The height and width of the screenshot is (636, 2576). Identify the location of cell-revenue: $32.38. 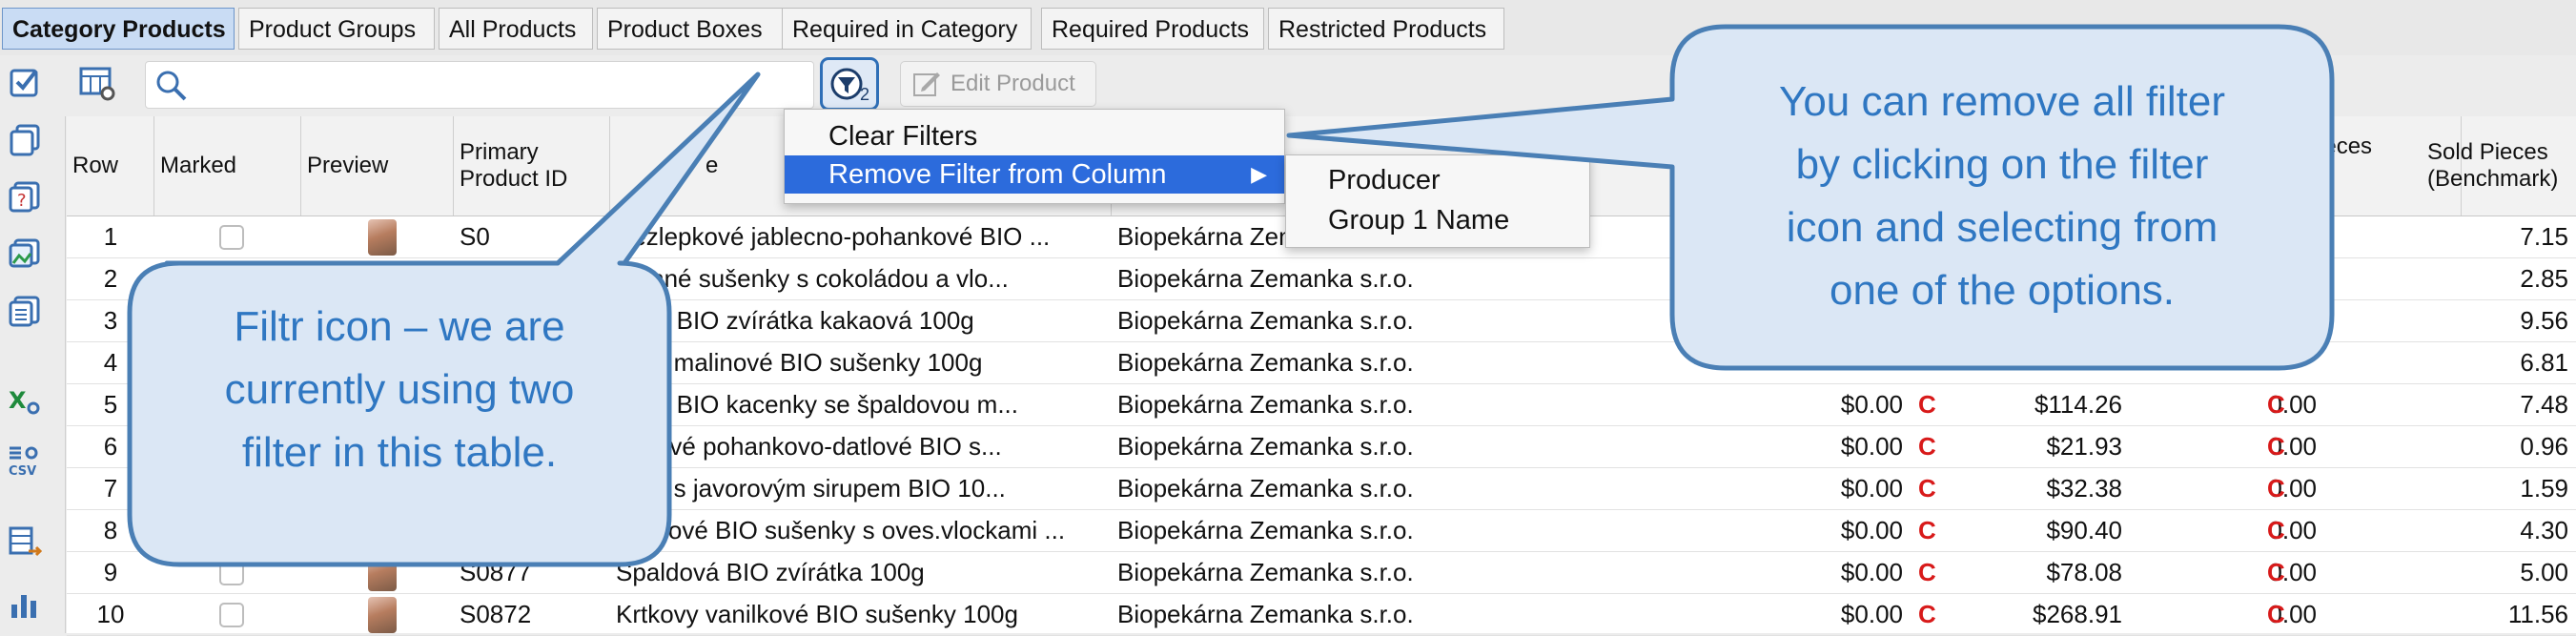
(2084, 488).